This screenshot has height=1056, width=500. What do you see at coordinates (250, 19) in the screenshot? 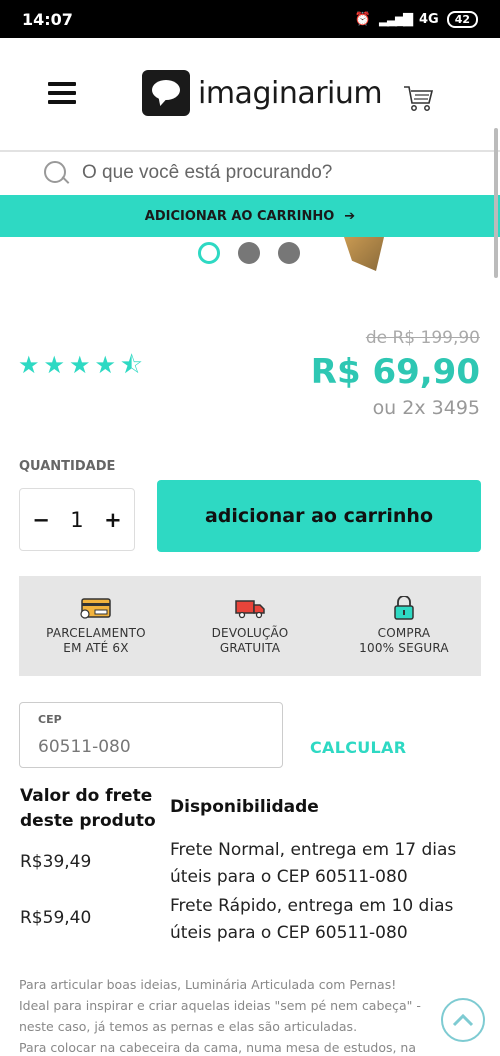
I see `status-bar: 14:07 ⏰ ▂▃▅▇ 4G 42` at bounding box center [250, 19].